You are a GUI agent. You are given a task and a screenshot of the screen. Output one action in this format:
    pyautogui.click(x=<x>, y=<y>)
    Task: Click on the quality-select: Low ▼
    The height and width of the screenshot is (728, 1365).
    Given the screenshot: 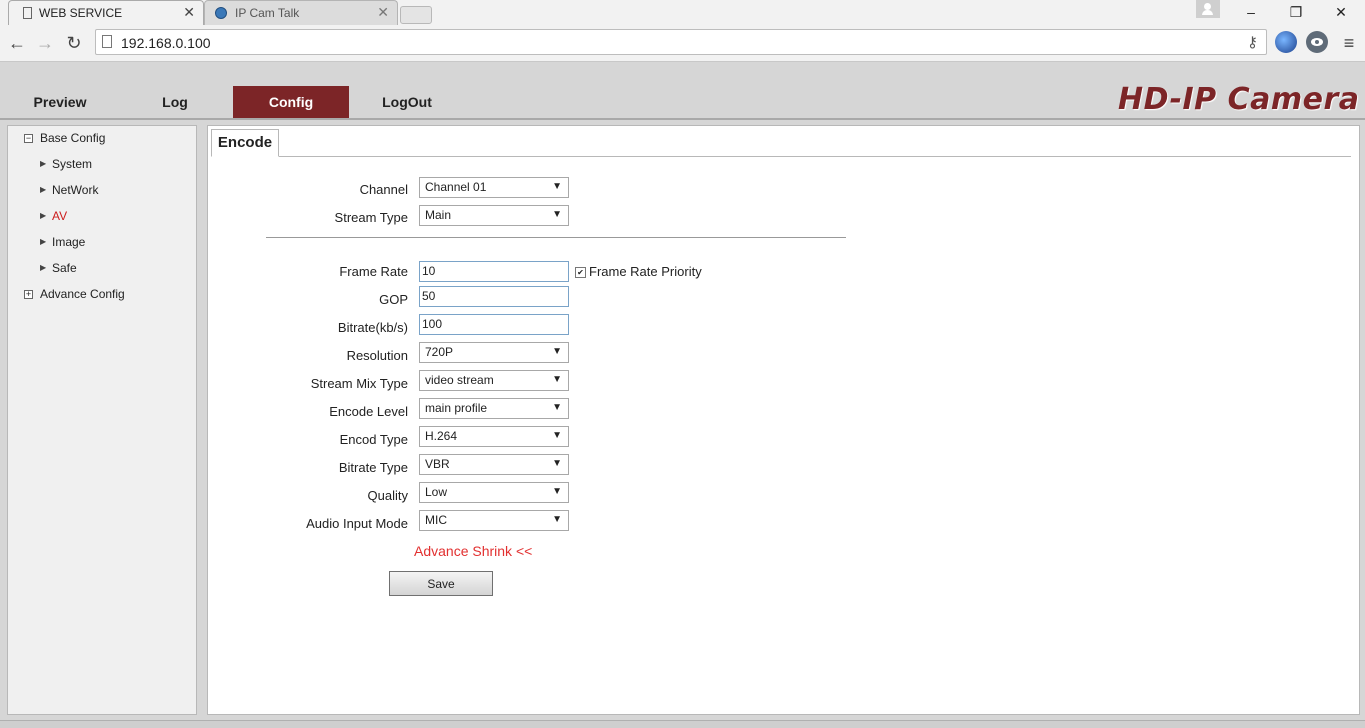 What is the action you would take?
    pyautogui.click(x=494, y=492)
    